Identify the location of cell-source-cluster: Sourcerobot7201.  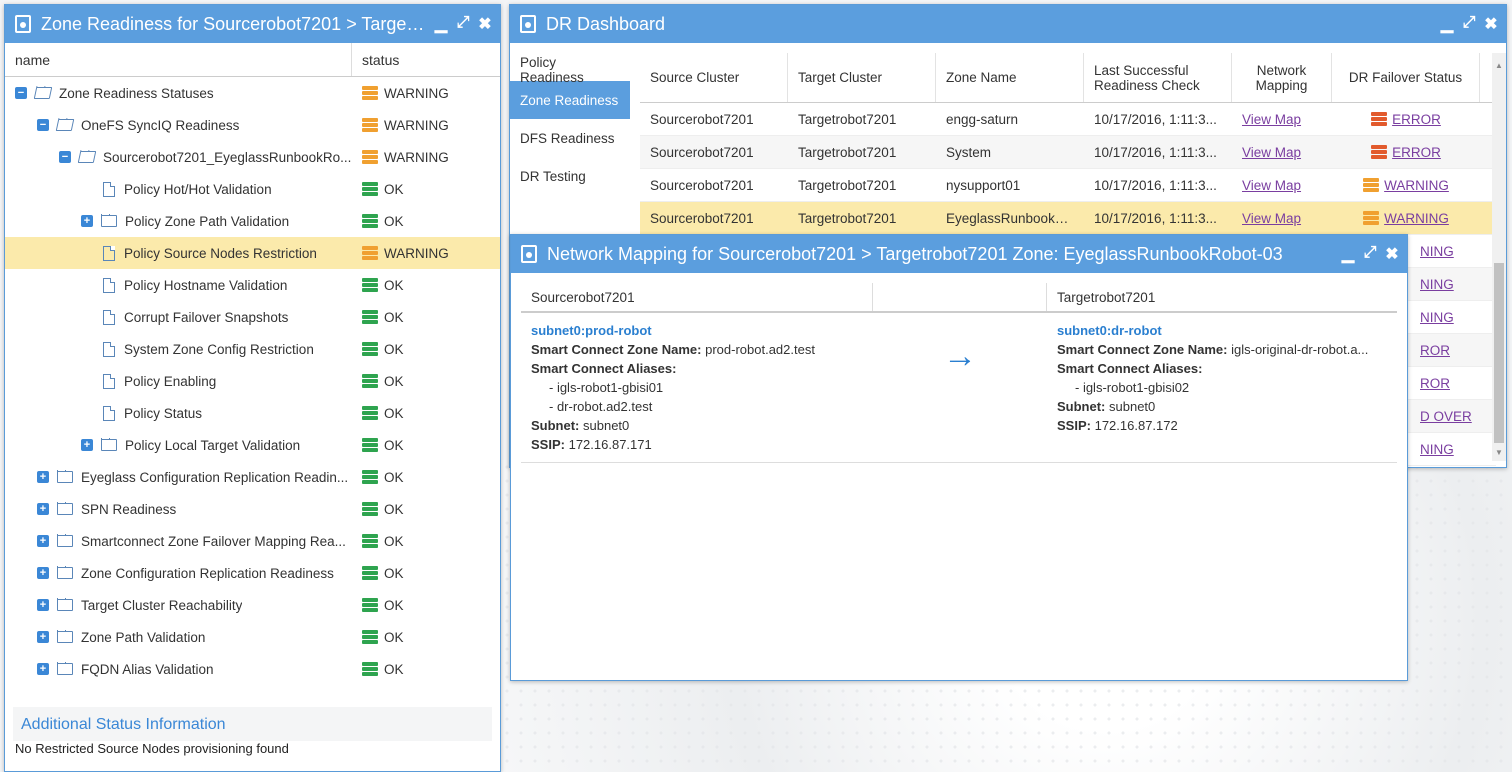
(702, 218).